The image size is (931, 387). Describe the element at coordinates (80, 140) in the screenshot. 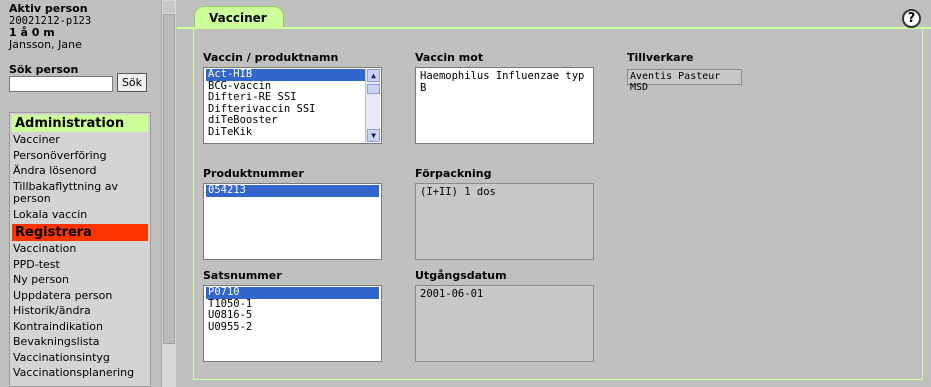

I see `menu-item-vacciner: Vacciner` at that location.